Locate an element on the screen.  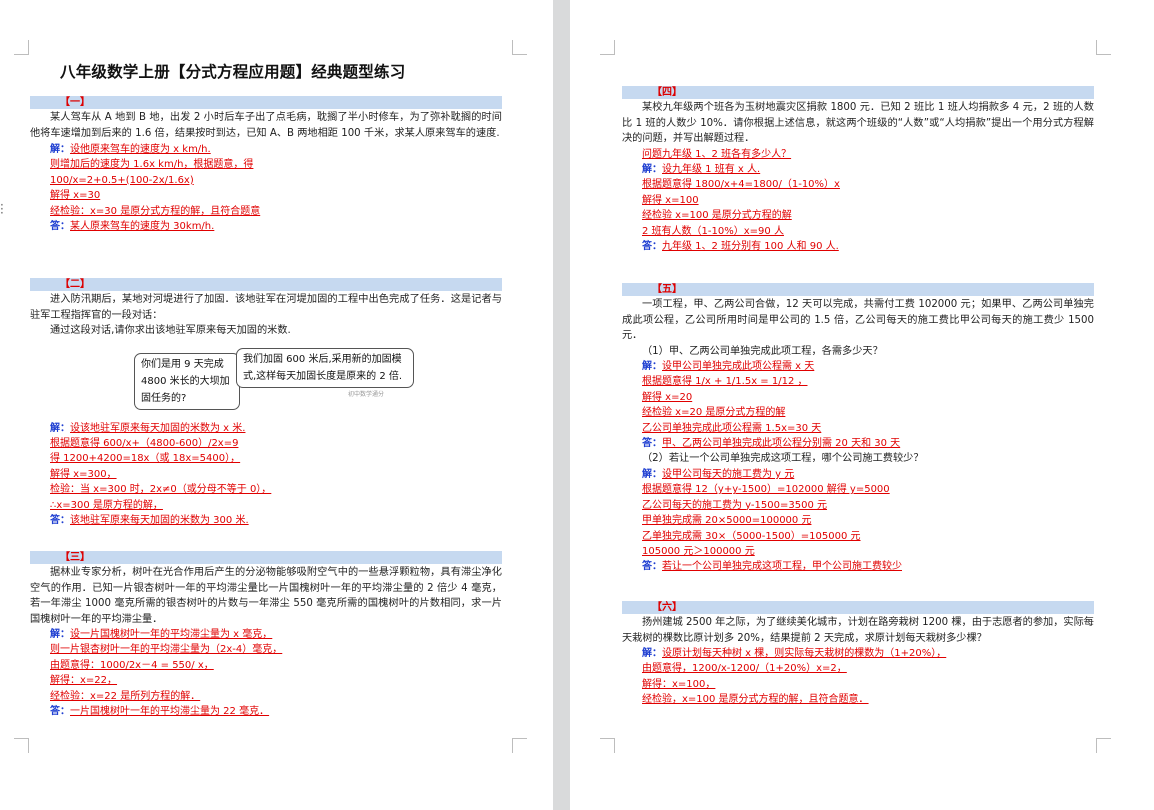
drag-handle-icon: · · · is located at coordinates (2, 209).